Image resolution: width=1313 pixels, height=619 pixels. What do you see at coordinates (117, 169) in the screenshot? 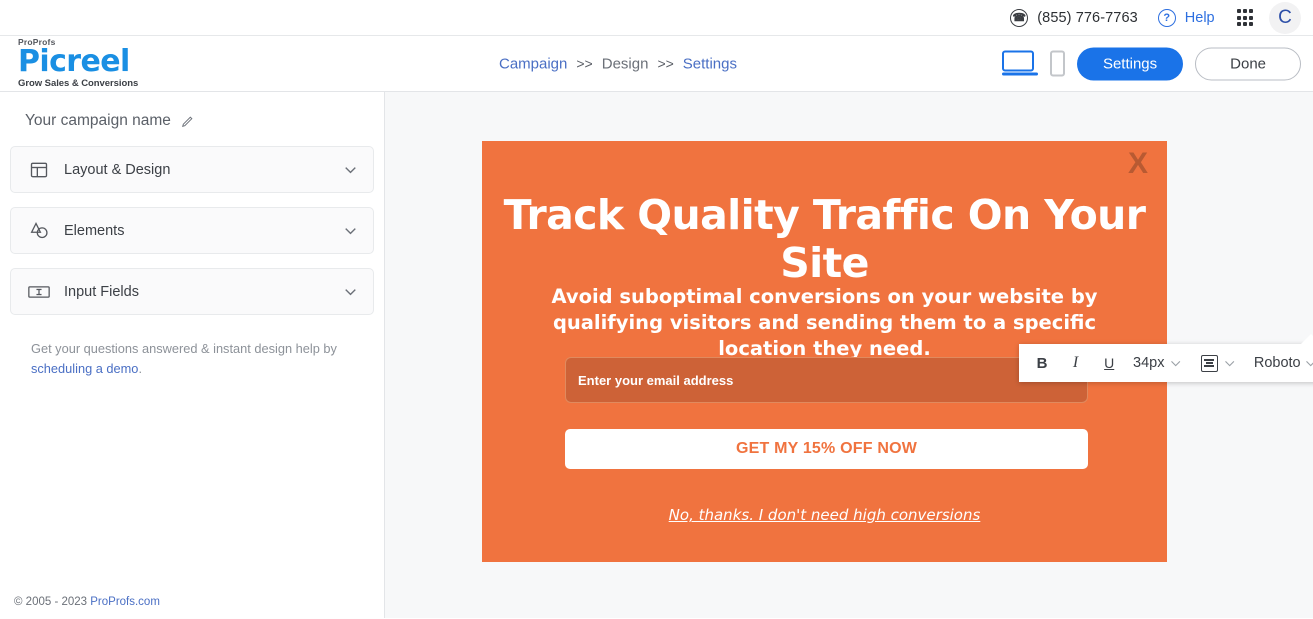
I see `sidebar-panel-label: Layout & Design` at bounding box center [117, 169].